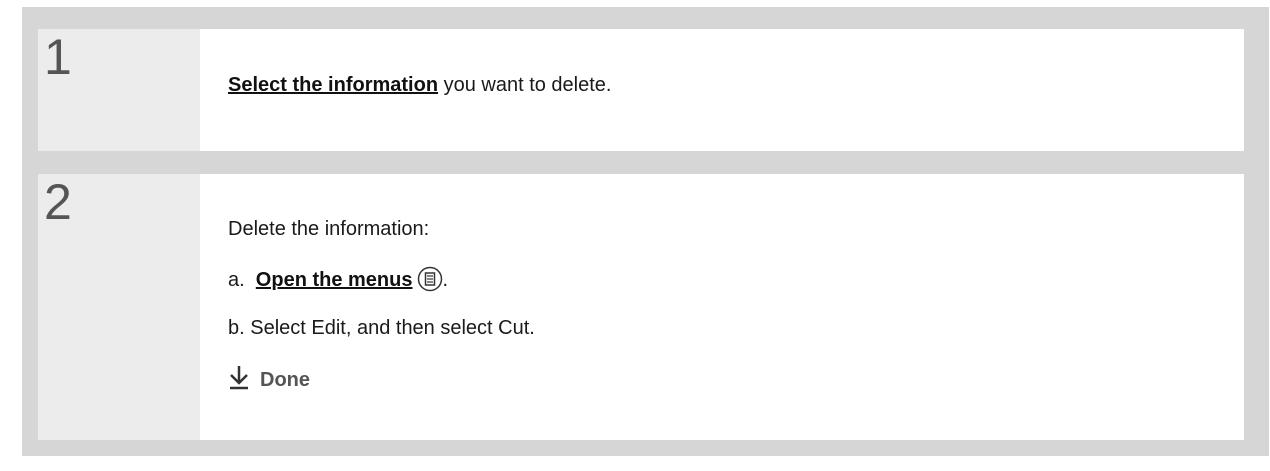 This screenshot has height=471, width=1270. I want to click on step-1-rest: you want to delete., so click(525, 85).